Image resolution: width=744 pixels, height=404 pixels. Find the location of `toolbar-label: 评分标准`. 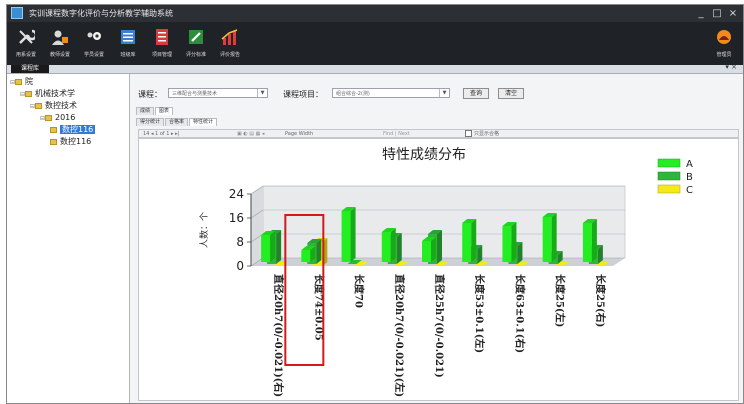

toolbar-label: 评分标准 is located at coordinates (195, 55).